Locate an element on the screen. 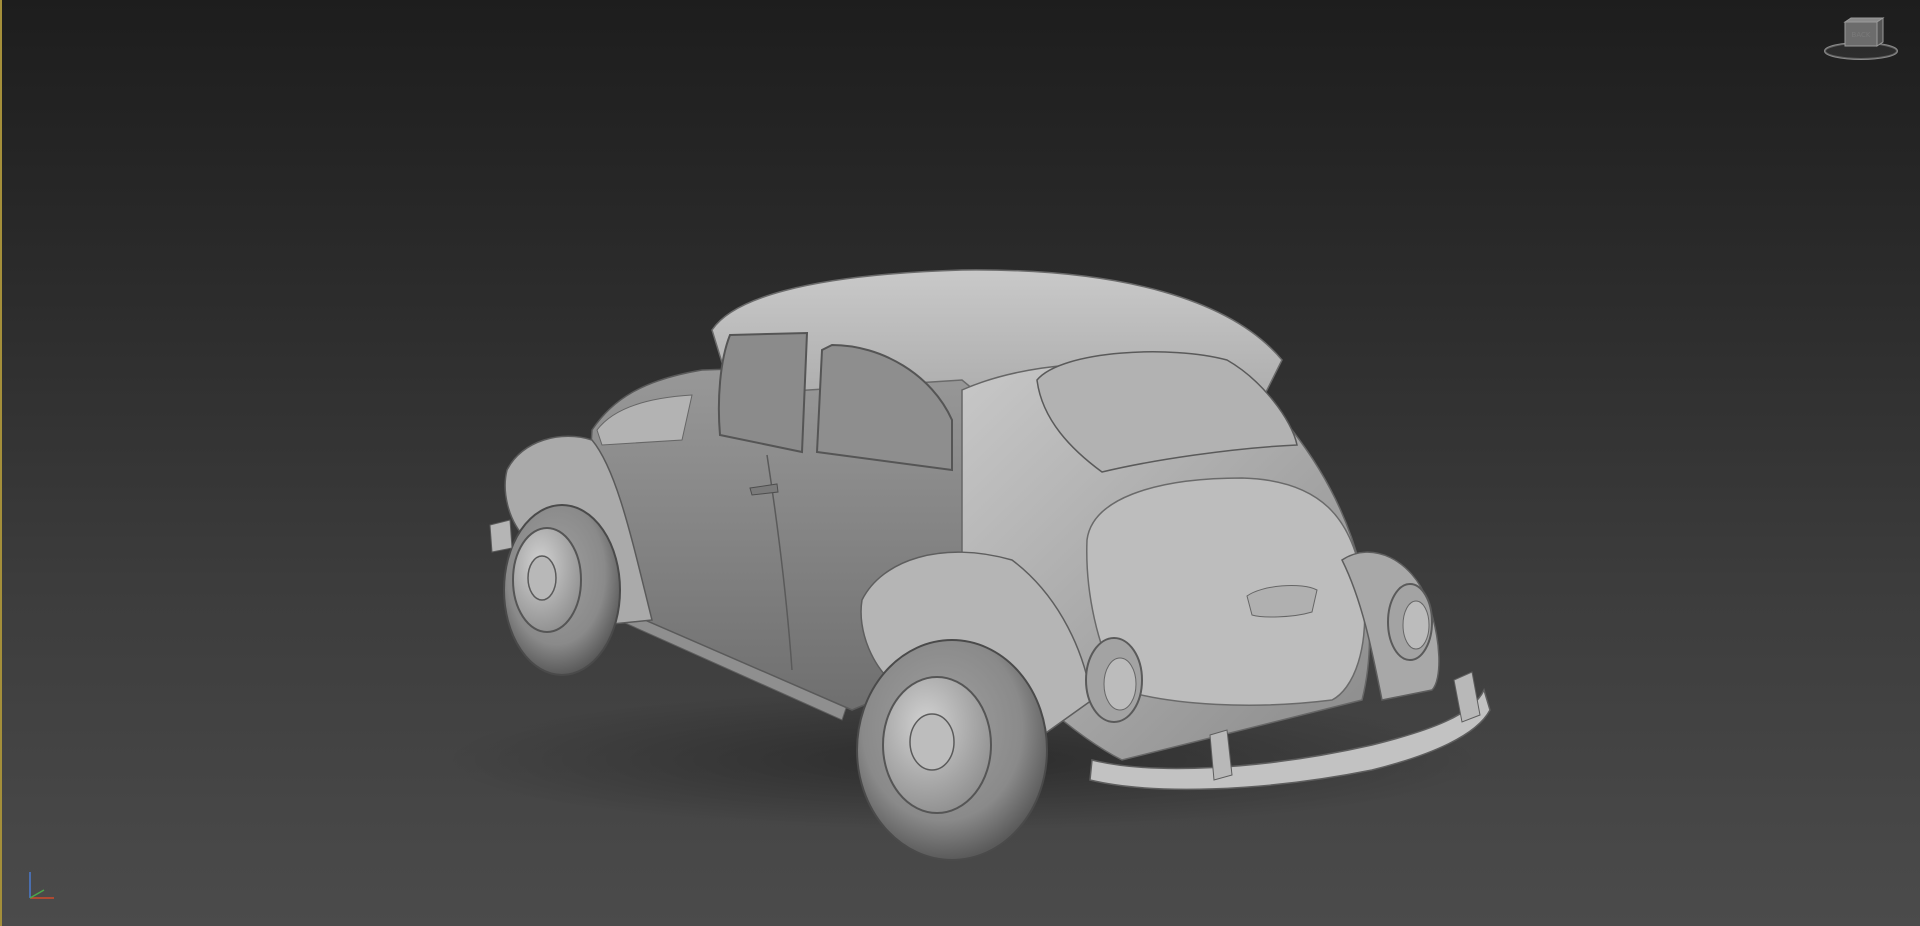  viewcube-icon: BACK is located at coordinates (1861, 38).